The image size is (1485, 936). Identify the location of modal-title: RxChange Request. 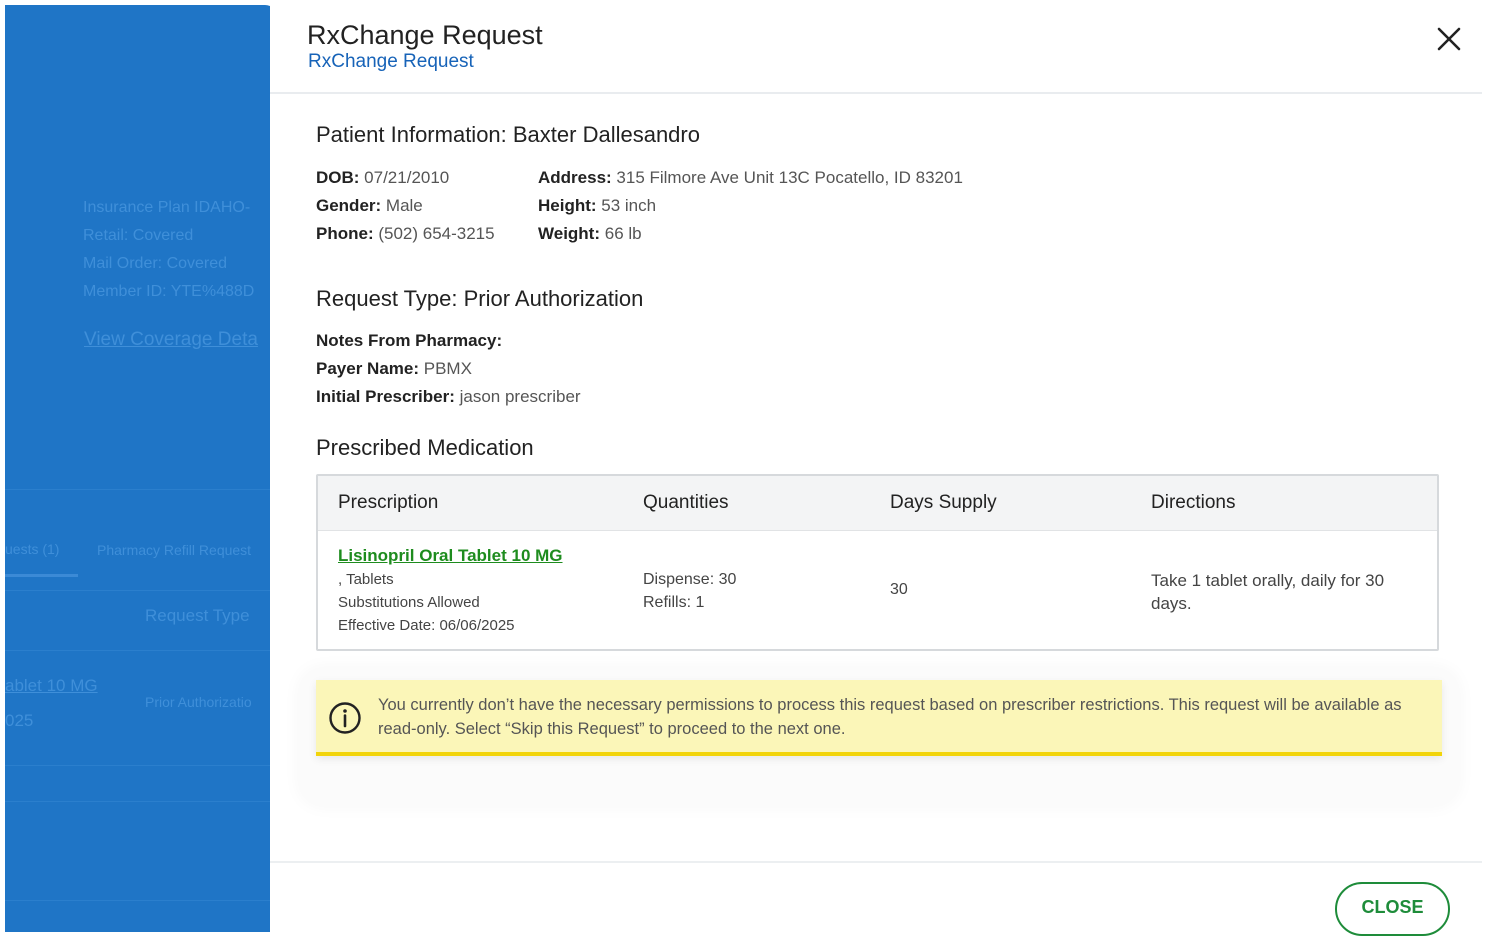
(425, 35).